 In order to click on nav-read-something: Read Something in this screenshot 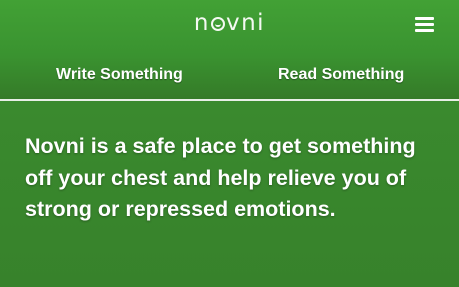, I will do `click(341, 75)`.